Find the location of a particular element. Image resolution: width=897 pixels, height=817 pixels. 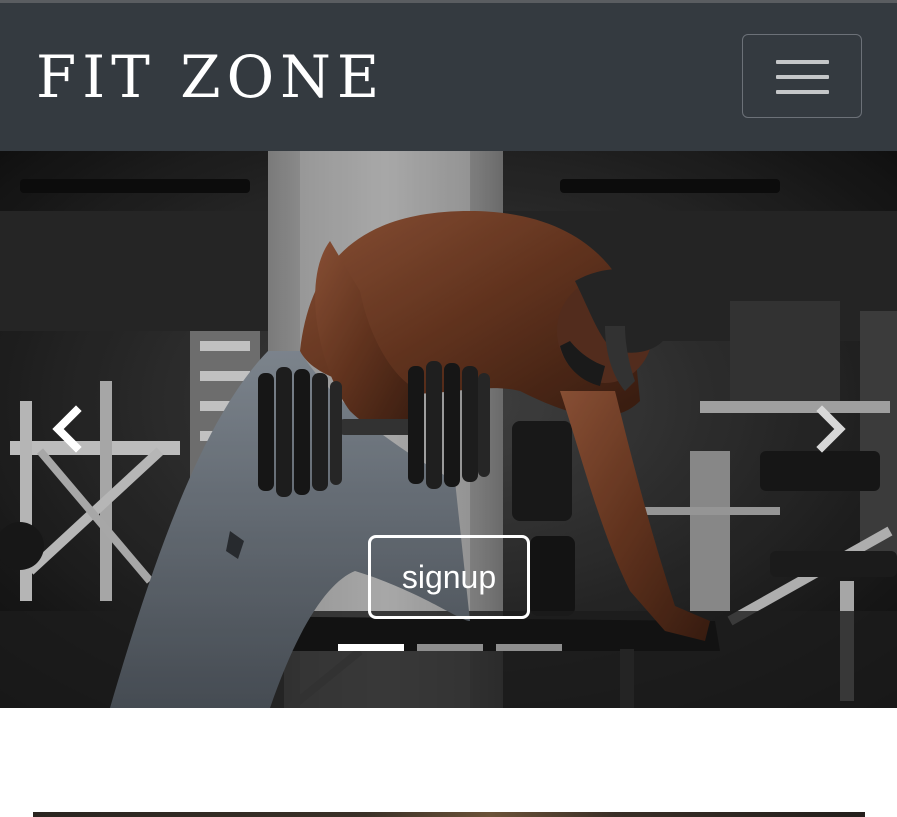

carousel-prev-control is located at coordinates (67, 429).